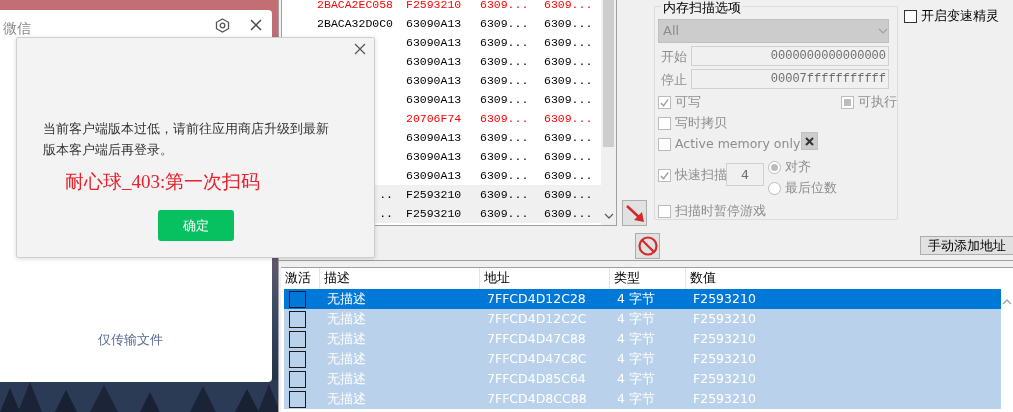 The height and width of the screenshot is (412, 1013). I want to click on checkbox-label: 快速扫描, so click(701, 175).